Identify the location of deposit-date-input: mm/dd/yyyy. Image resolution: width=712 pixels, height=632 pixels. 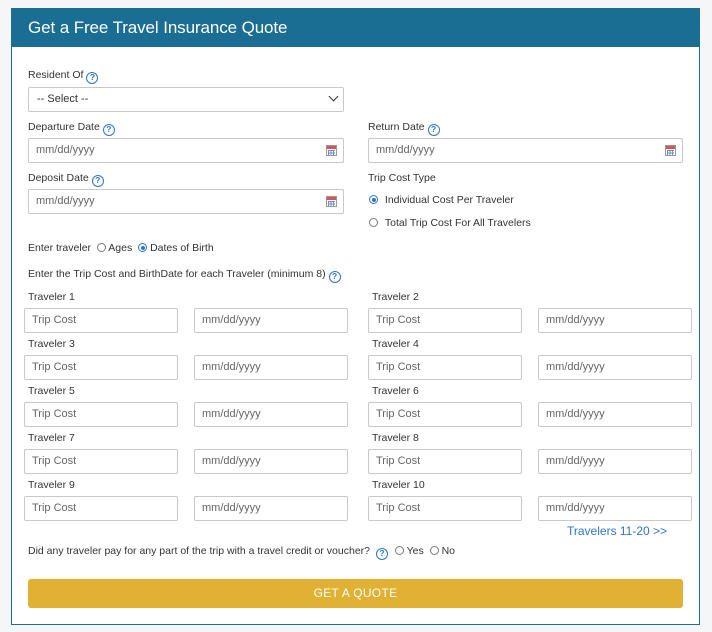
(186, 201).